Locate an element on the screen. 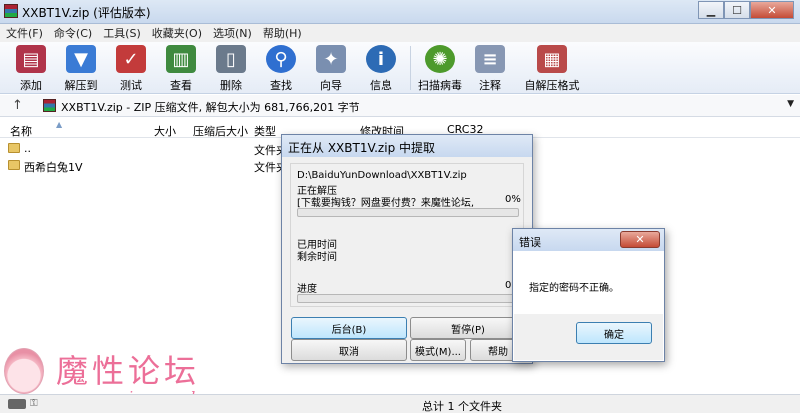 The width and height of the screenshot is (800, 413). mascot-icon is located at coordinates (24, 371).